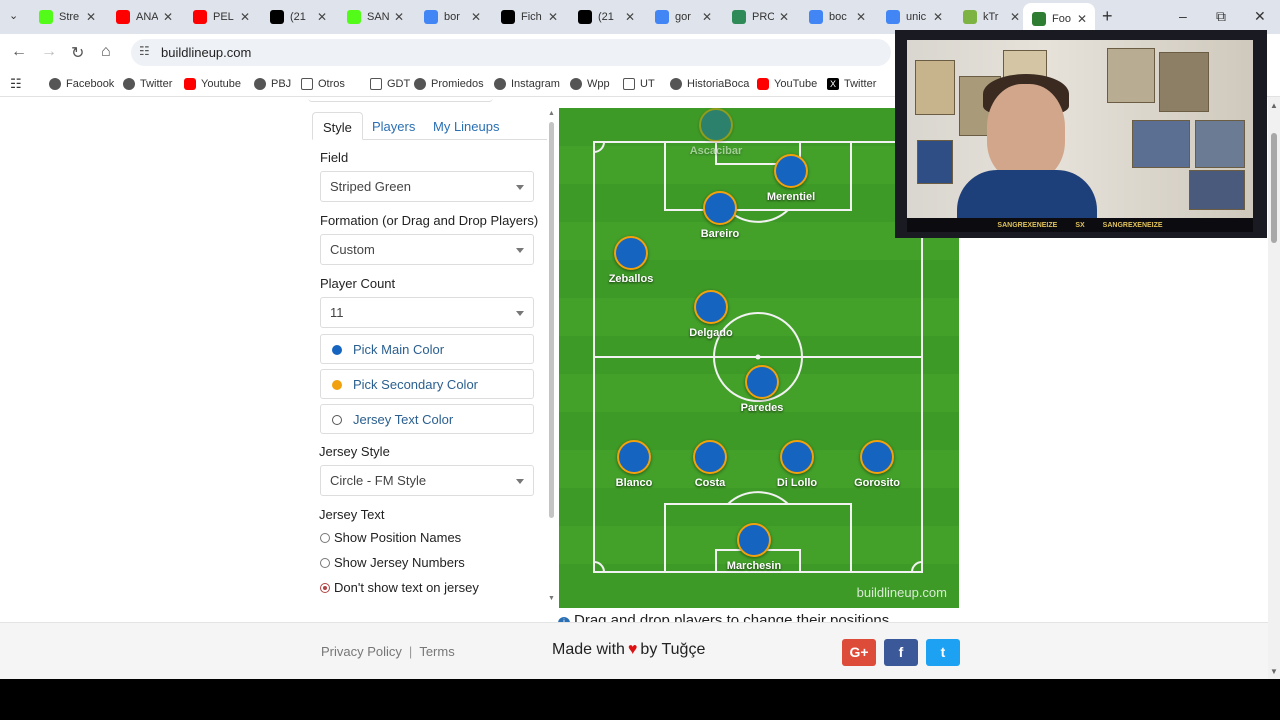 The width and height of the screenshot is (1280, 720). What do you see at coordinates (640, 699) in the screenshot?
I see `screen-bottom-area` at bounding box center [640, 699].